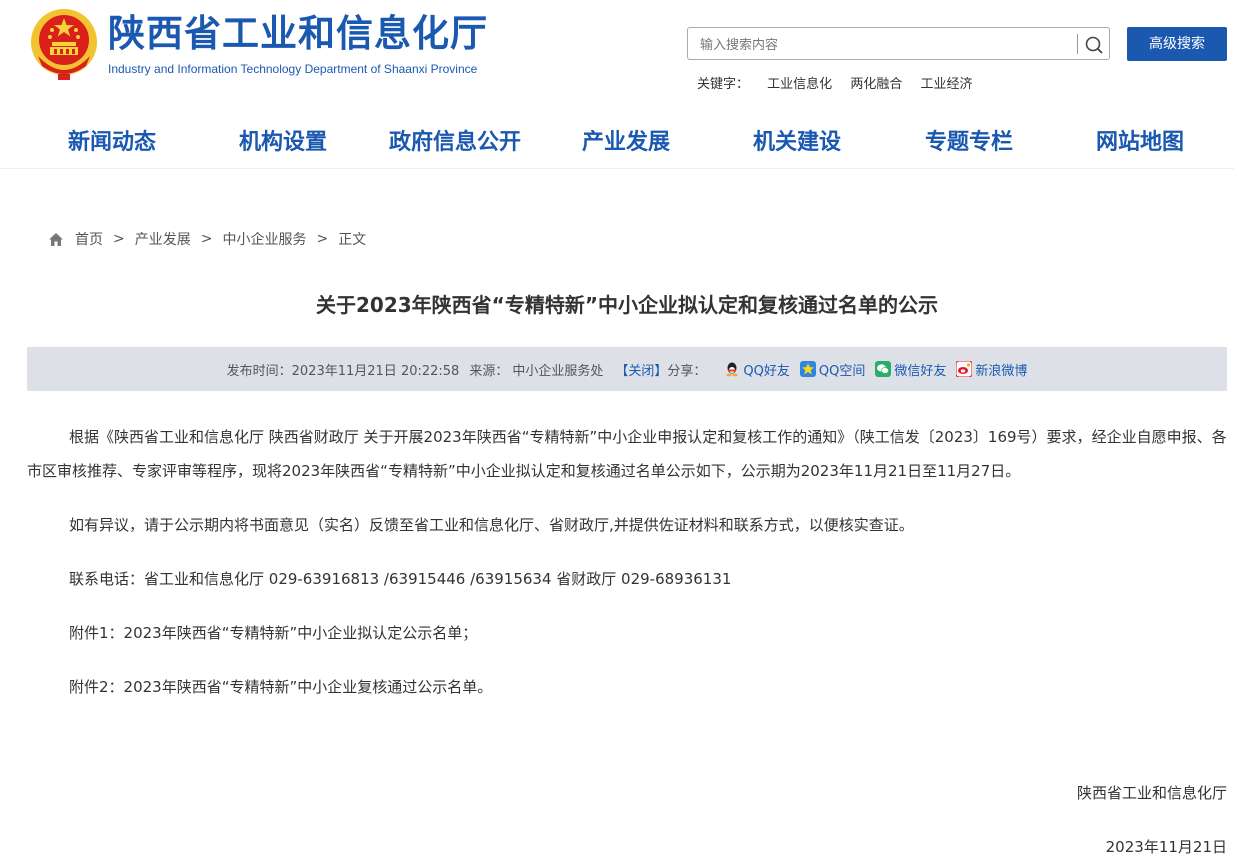 The width and height of the screenshot is (1234, 863). Describe the element at coordinates (687, 371) in the screenshot. I see `share-label: 分享：` at that location.